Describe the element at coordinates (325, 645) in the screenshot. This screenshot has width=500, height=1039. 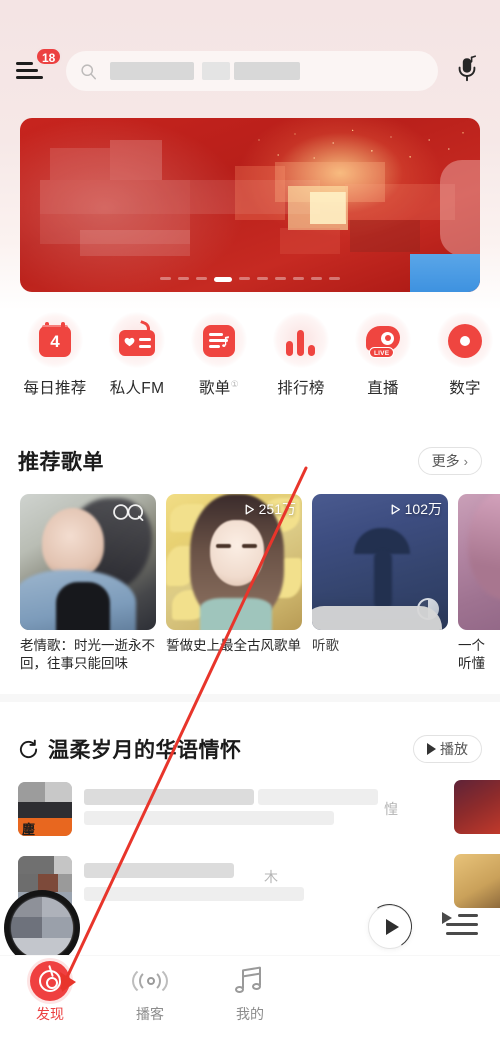
I see `playlist-title: 听歌` at that location.